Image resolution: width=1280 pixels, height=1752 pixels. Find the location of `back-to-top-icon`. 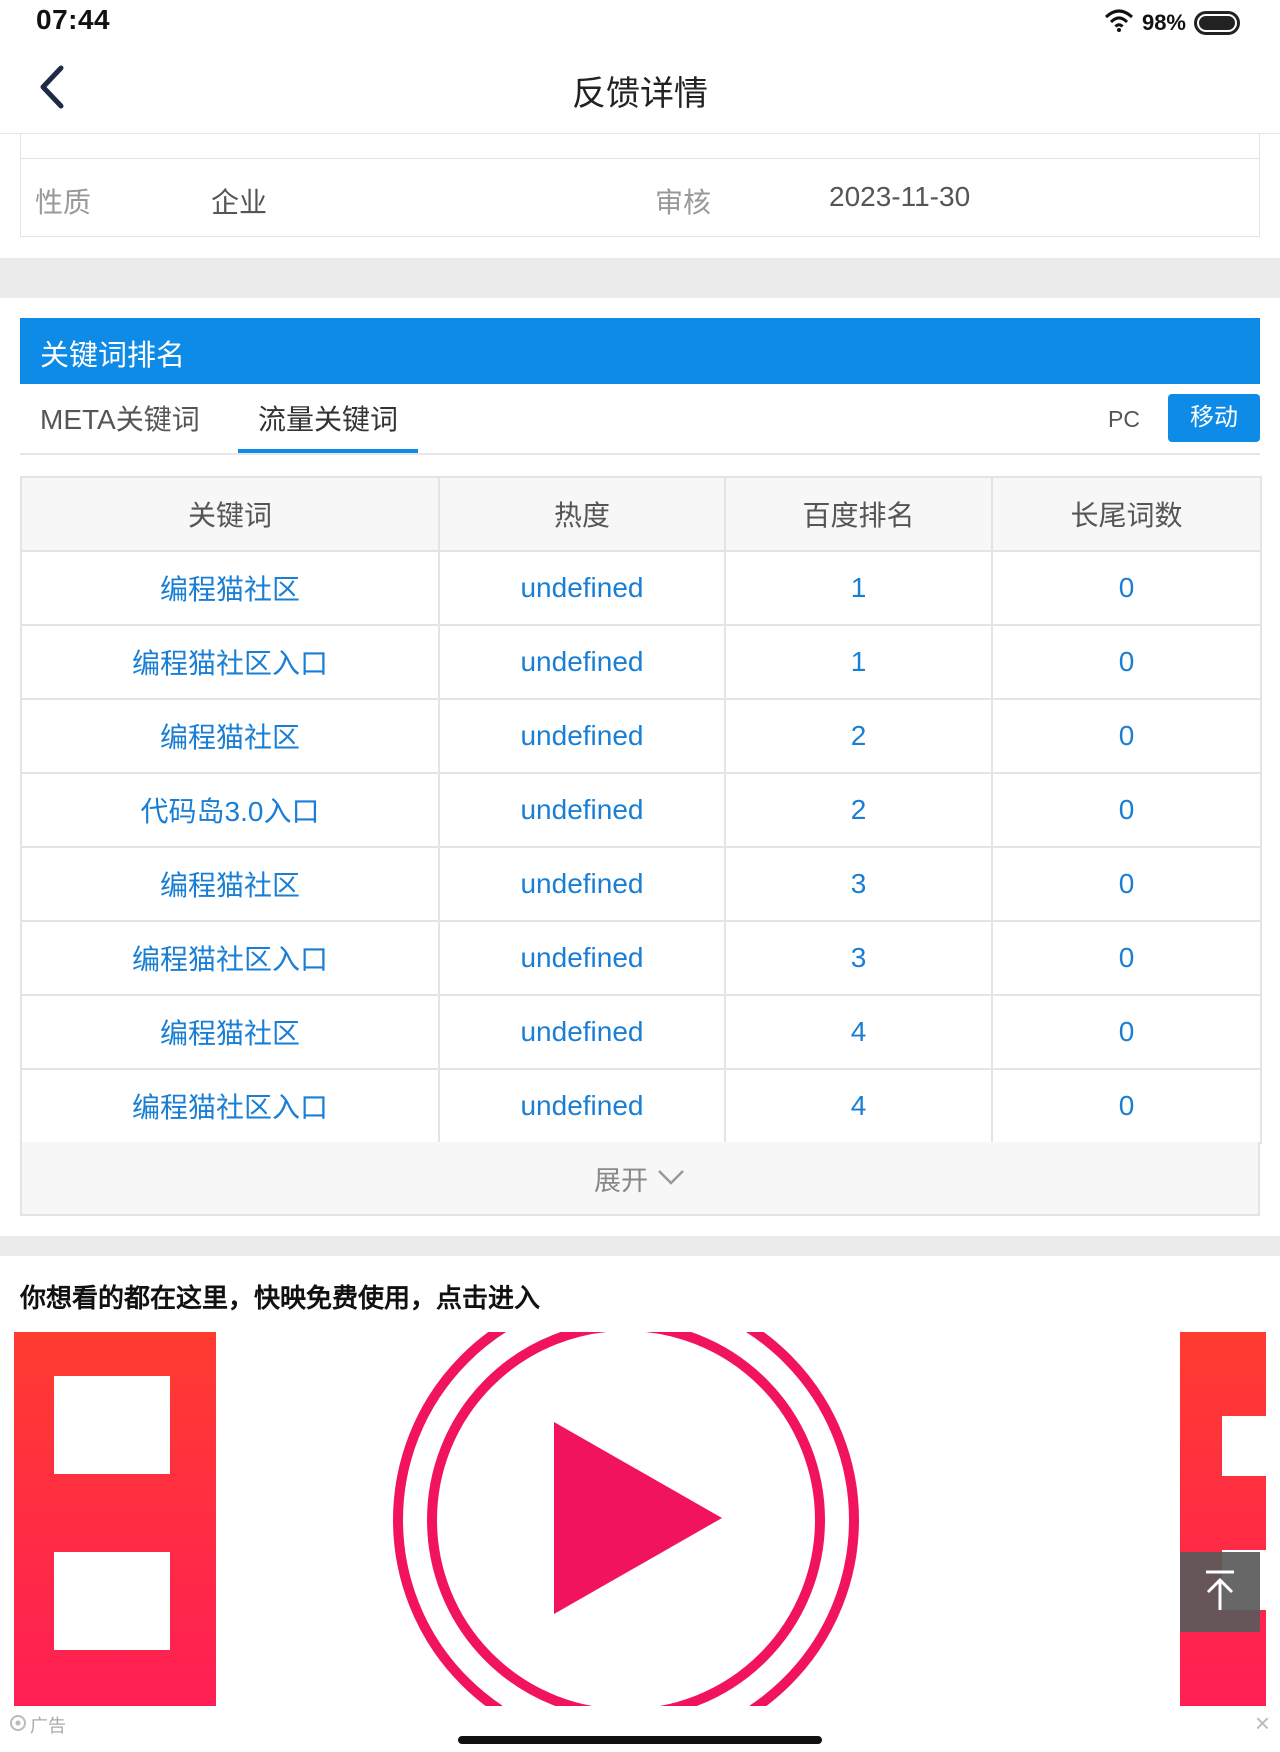

back-to-top-icon is located at coordinates (1220, 1592).